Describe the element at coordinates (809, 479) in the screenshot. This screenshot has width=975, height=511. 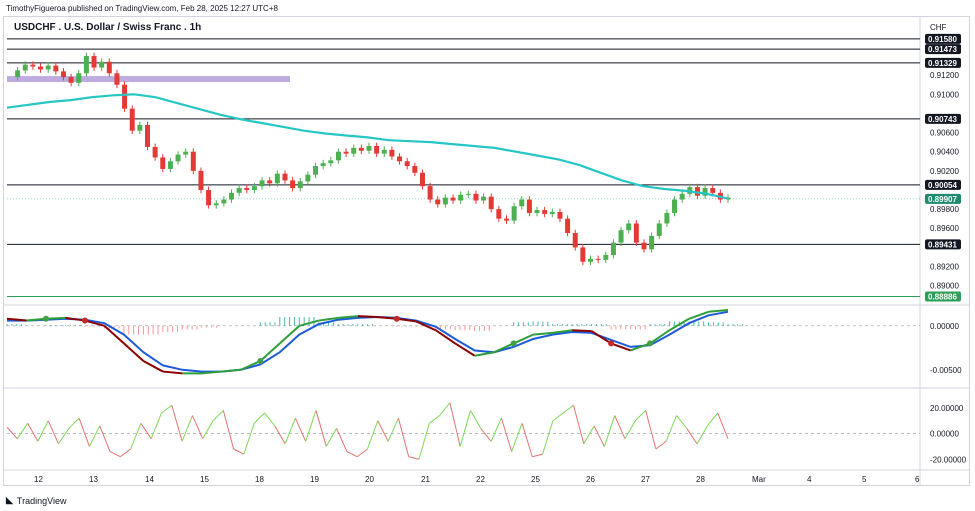
I see `time-axis-label: 4` at that location.